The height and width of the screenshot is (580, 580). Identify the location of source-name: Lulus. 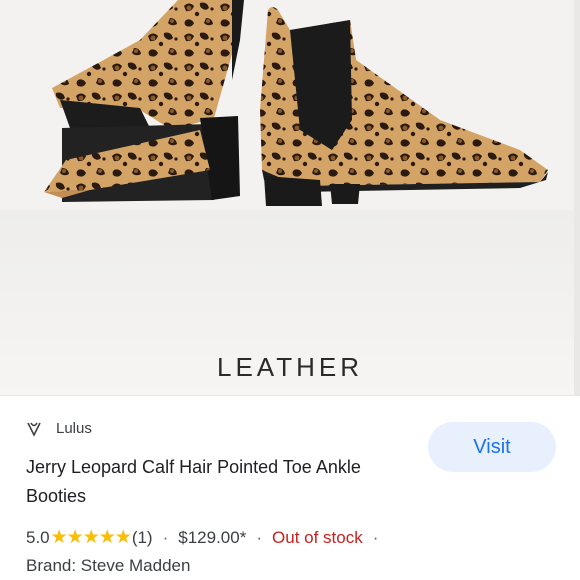
(74, 428).